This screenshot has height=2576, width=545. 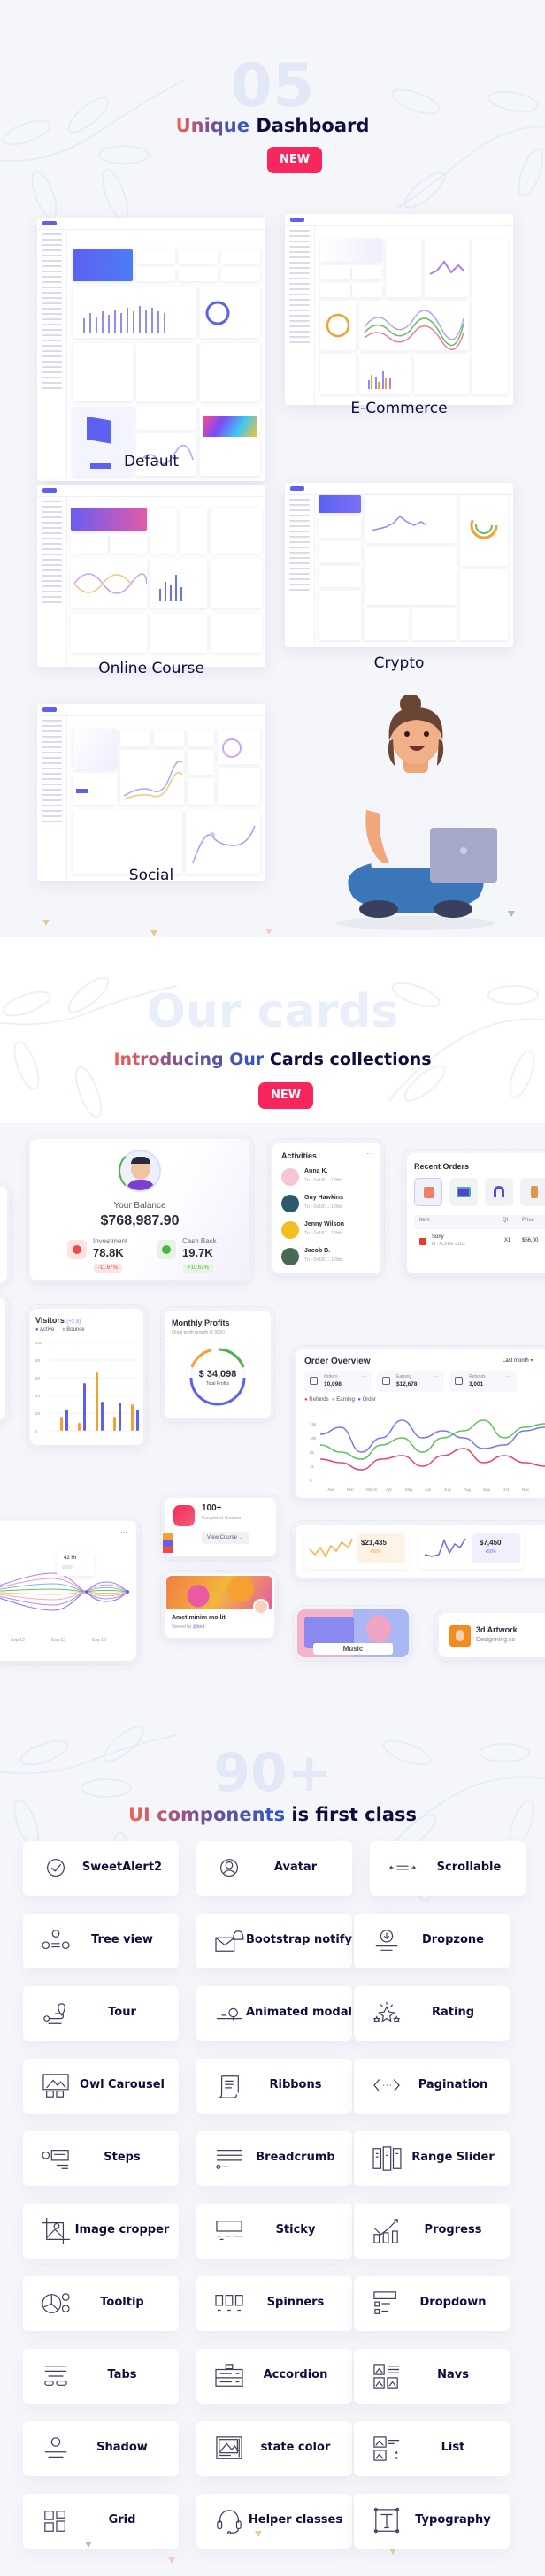 I want to click on arrow-right-icon: →, so click(x=241, y=1537).